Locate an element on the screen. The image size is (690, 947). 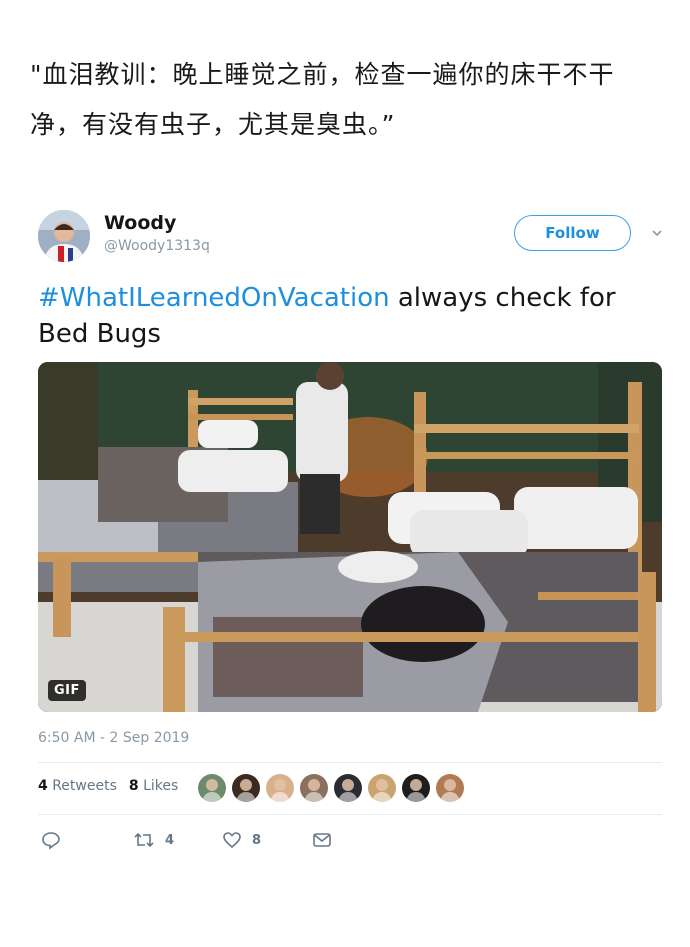
avatar-image is located at coordinates (64, 236).